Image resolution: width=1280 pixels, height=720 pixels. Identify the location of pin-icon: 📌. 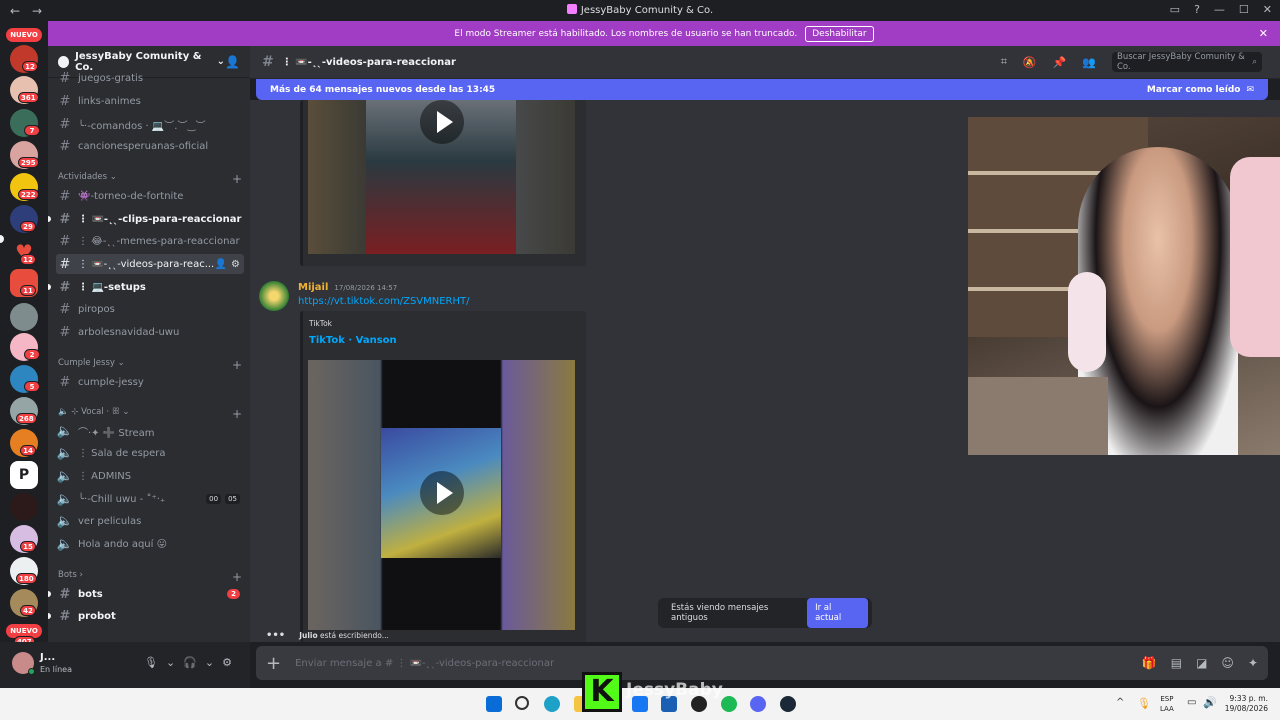
(1060, 62).